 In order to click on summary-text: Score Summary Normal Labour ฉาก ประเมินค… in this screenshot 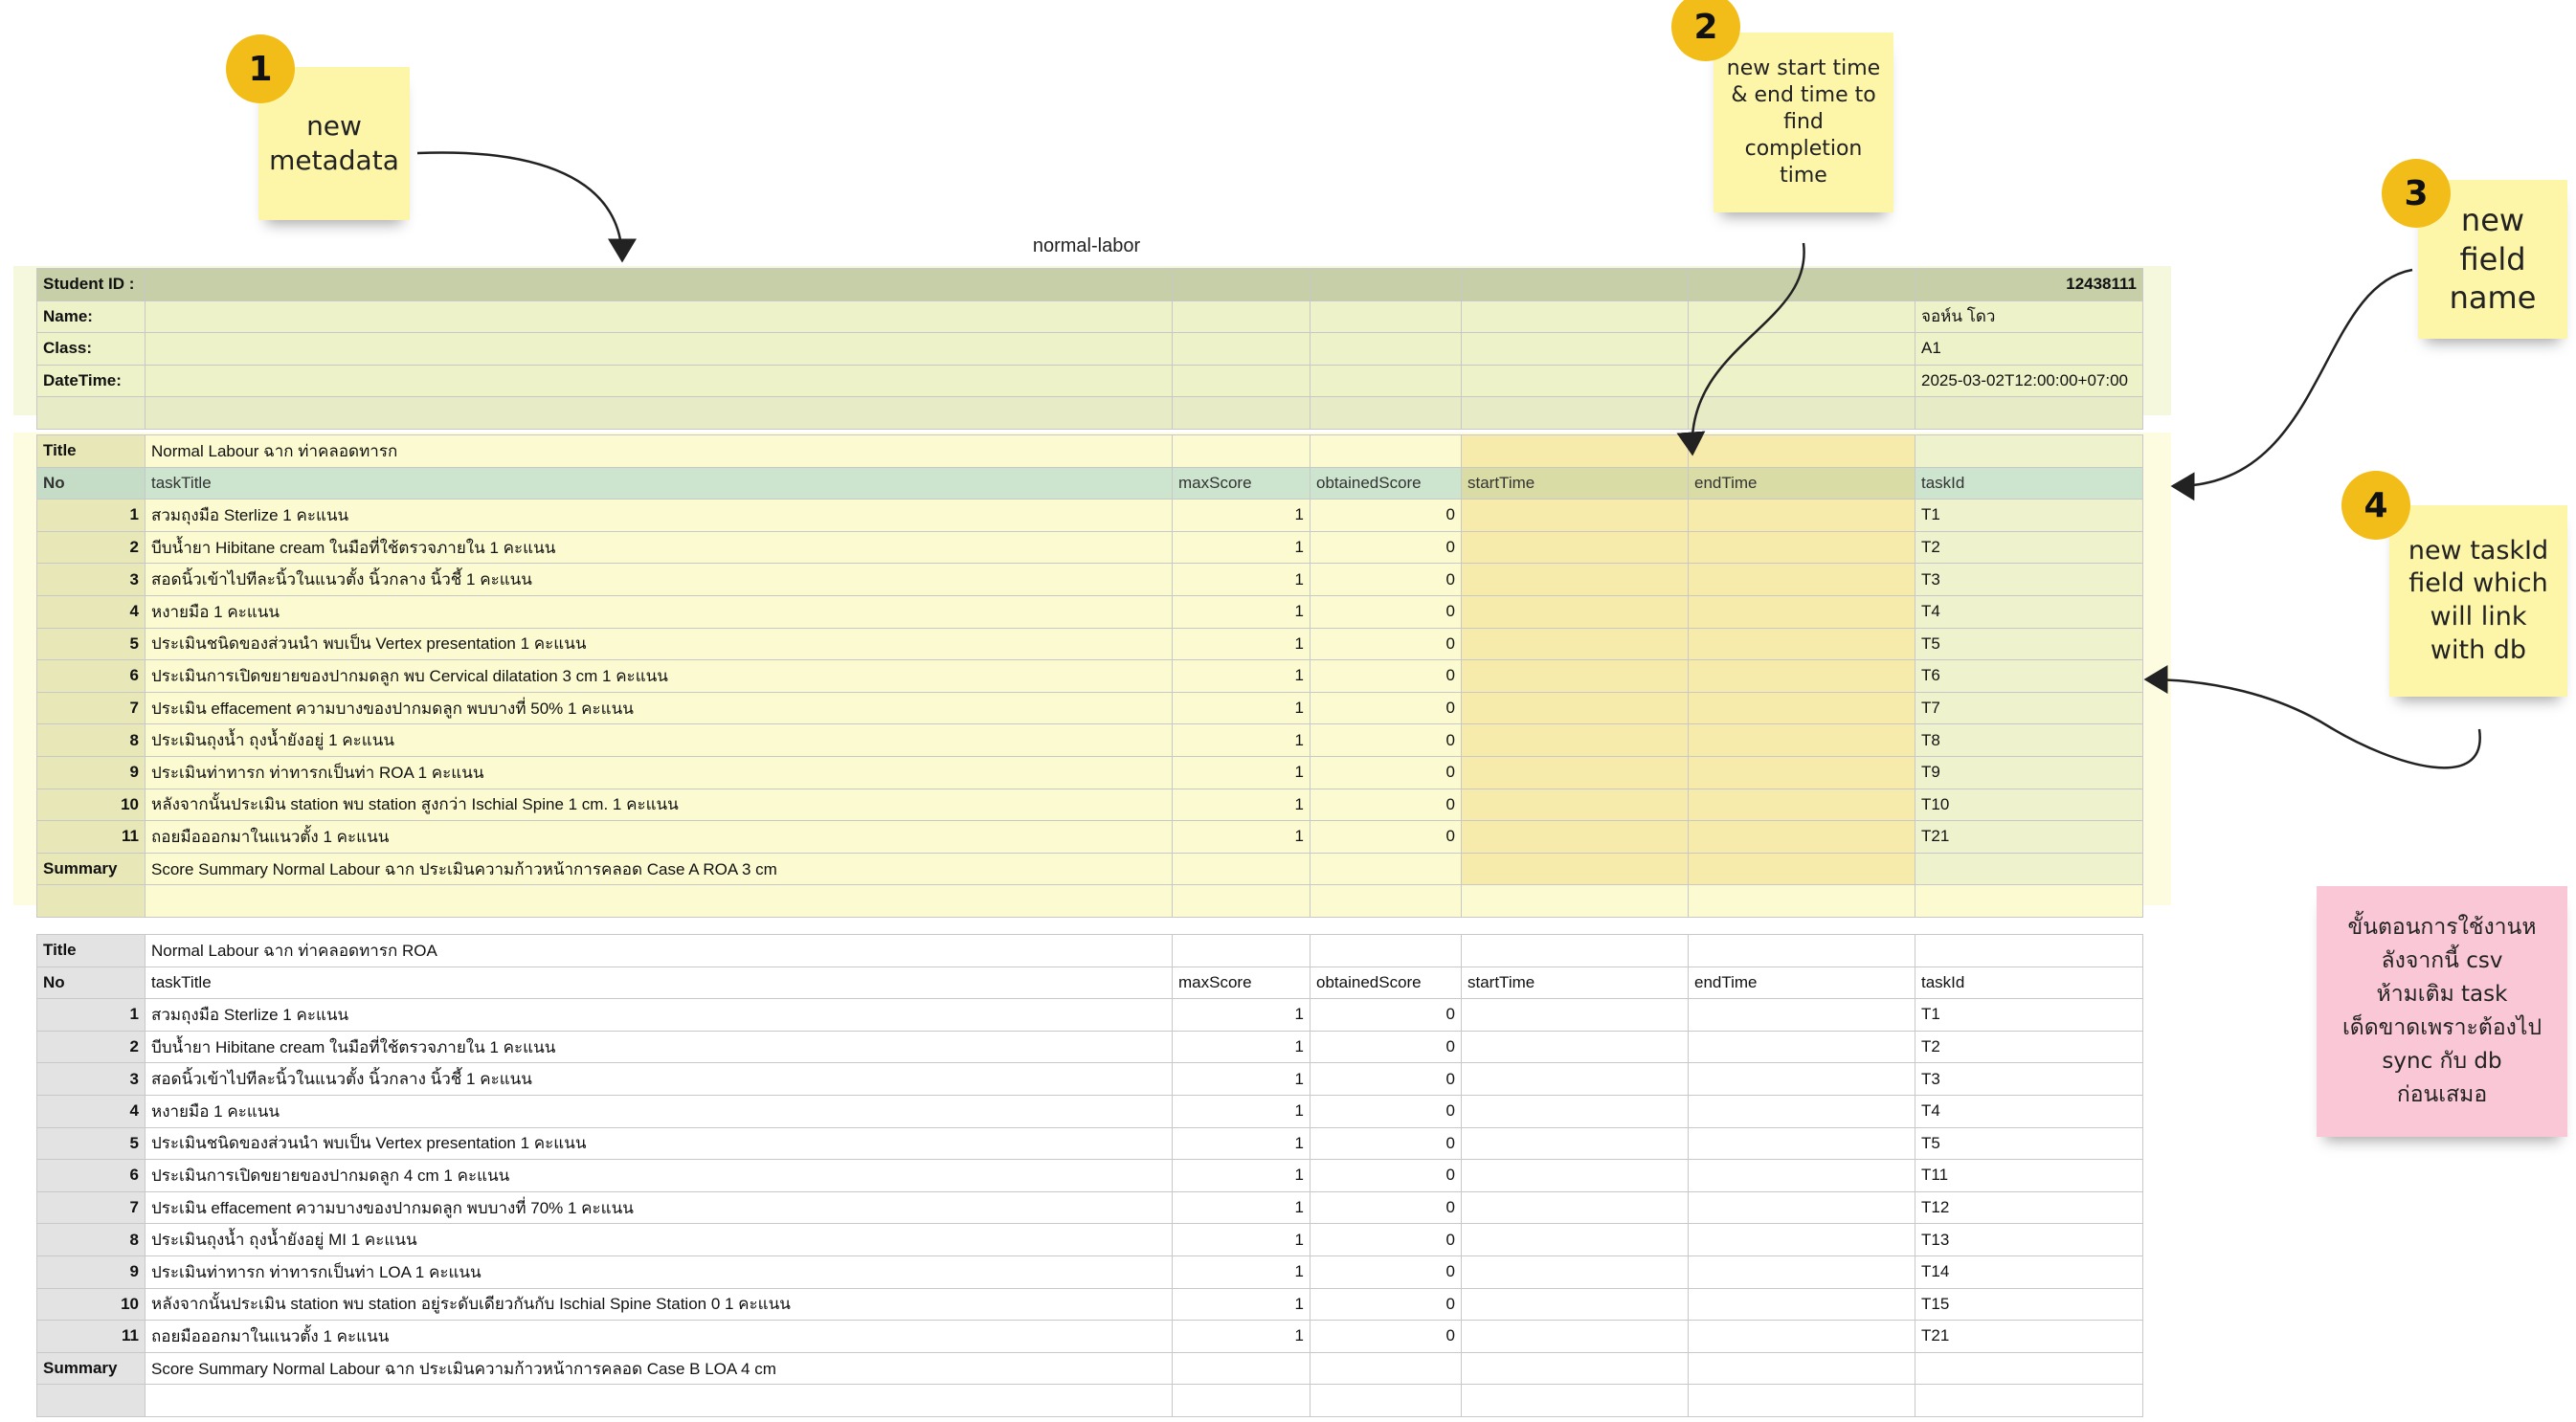, I will do `click(659, 869)`.